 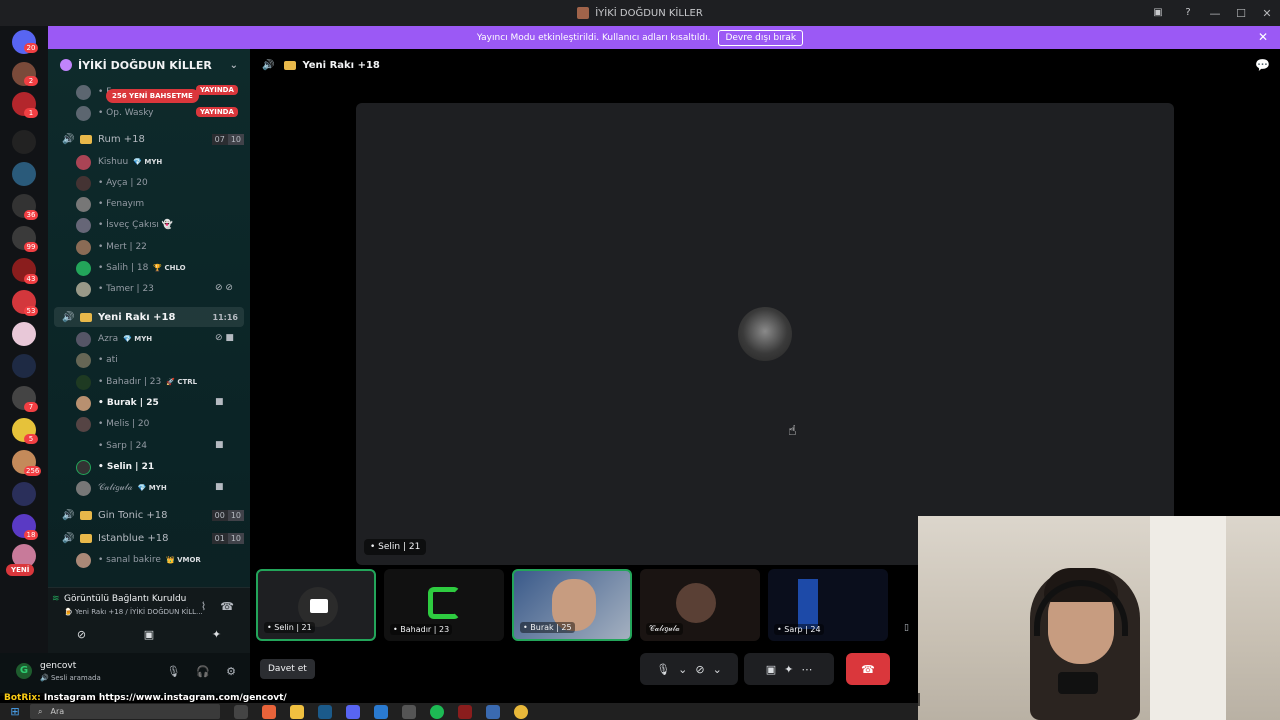 I want to click on notification-badge: 43, so click(x=31, y=279).